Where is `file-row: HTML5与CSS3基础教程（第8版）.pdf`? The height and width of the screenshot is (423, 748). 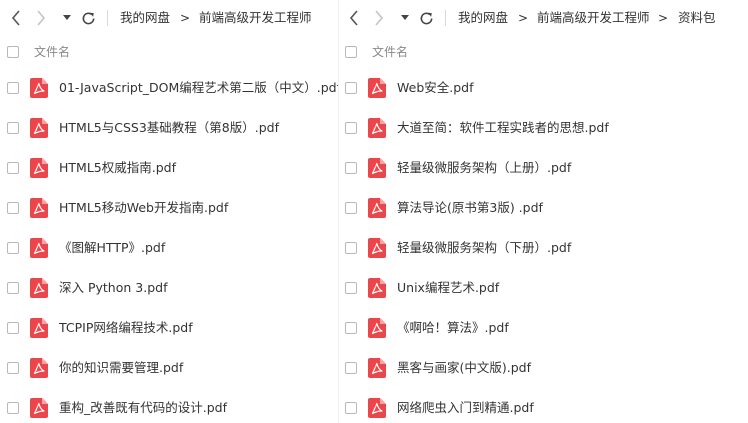 file-row: HTML5与CSS3基础教程（第8版）.pdf is located at coordinates (169, 128).